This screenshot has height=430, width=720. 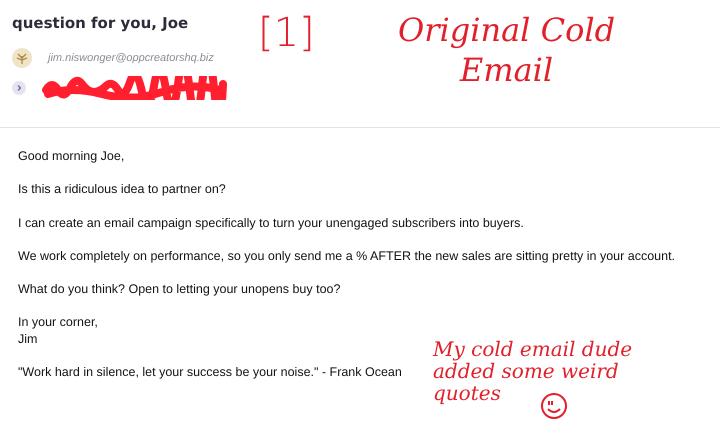 I want to click on email-paragraph: Good morning Joe,, so click(x=71, y=156).